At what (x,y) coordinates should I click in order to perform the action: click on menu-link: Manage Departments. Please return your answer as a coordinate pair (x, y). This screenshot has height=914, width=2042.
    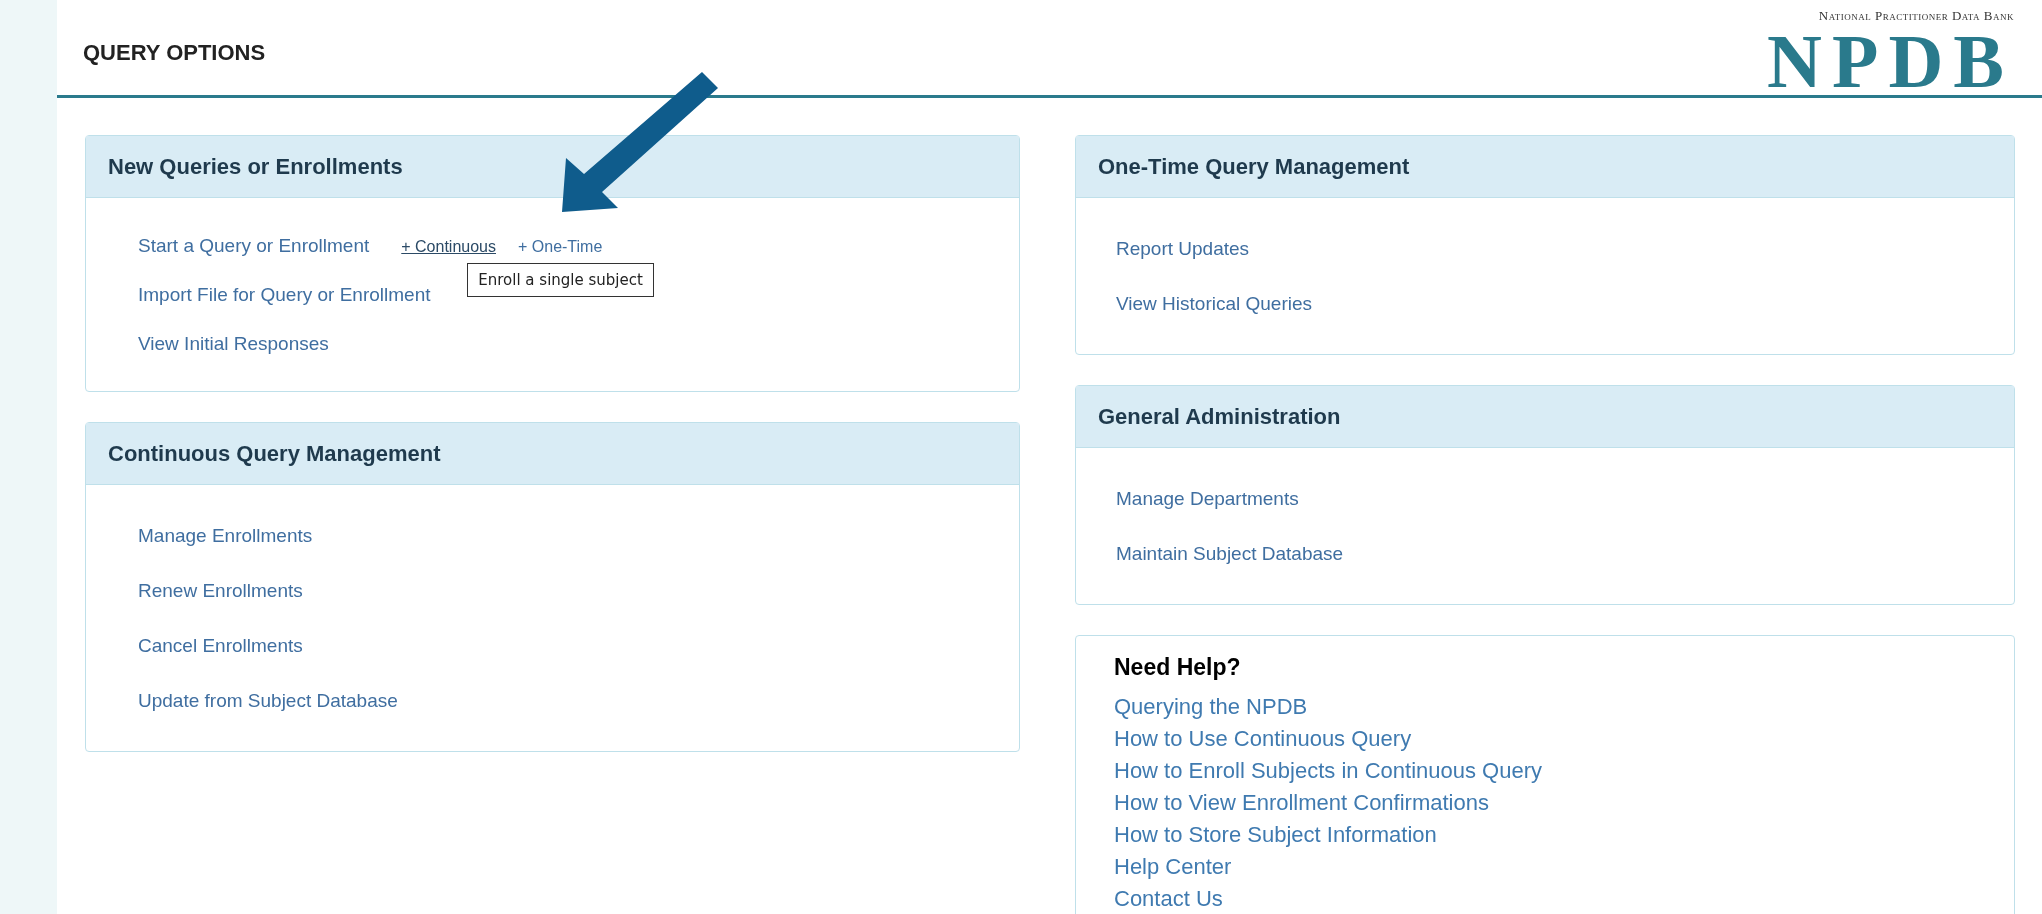
    Looking at the image, I should click on (1207, 499).